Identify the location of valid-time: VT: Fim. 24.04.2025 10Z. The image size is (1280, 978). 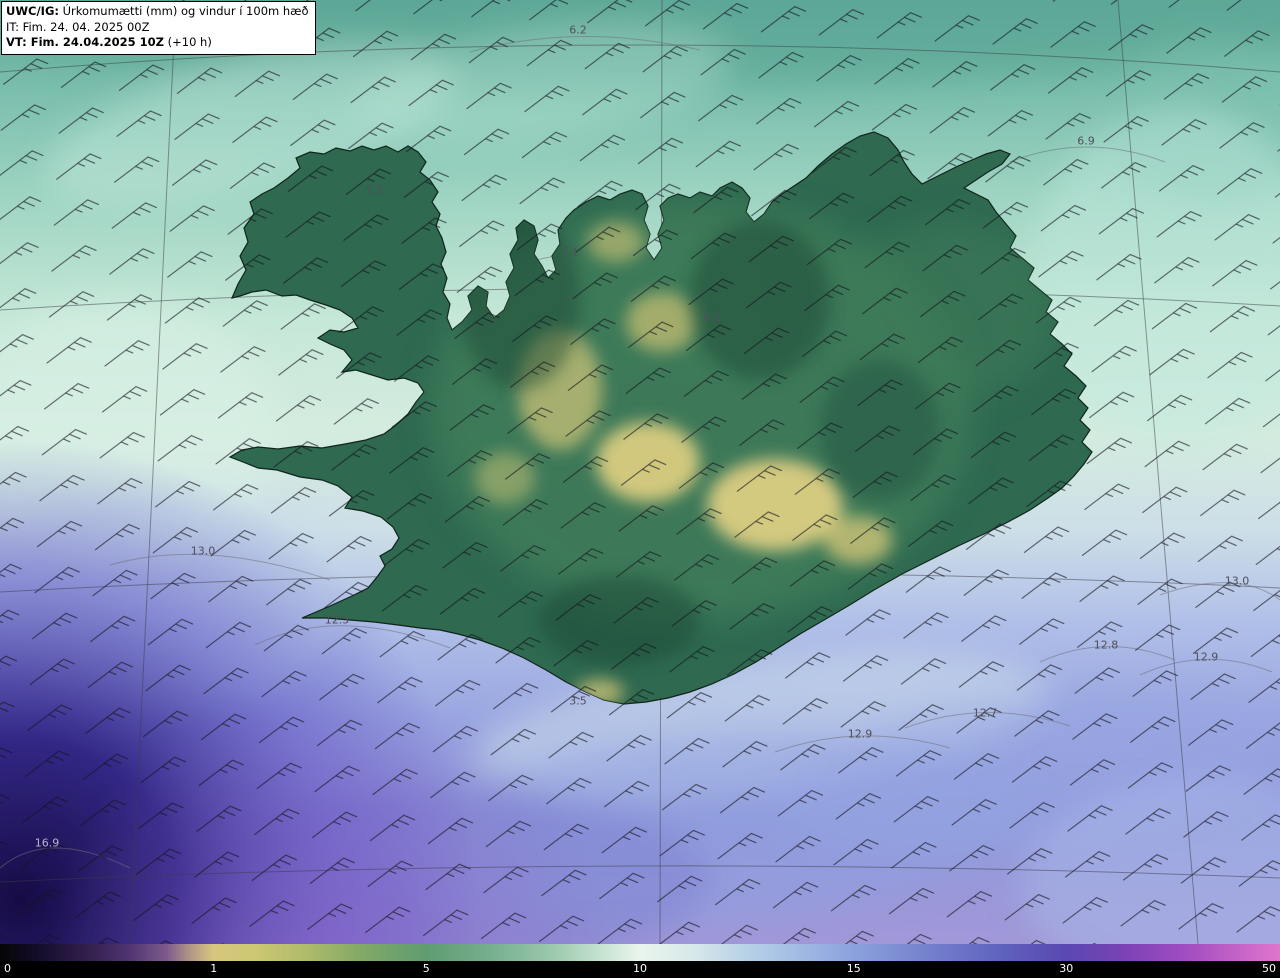
(85, 42).